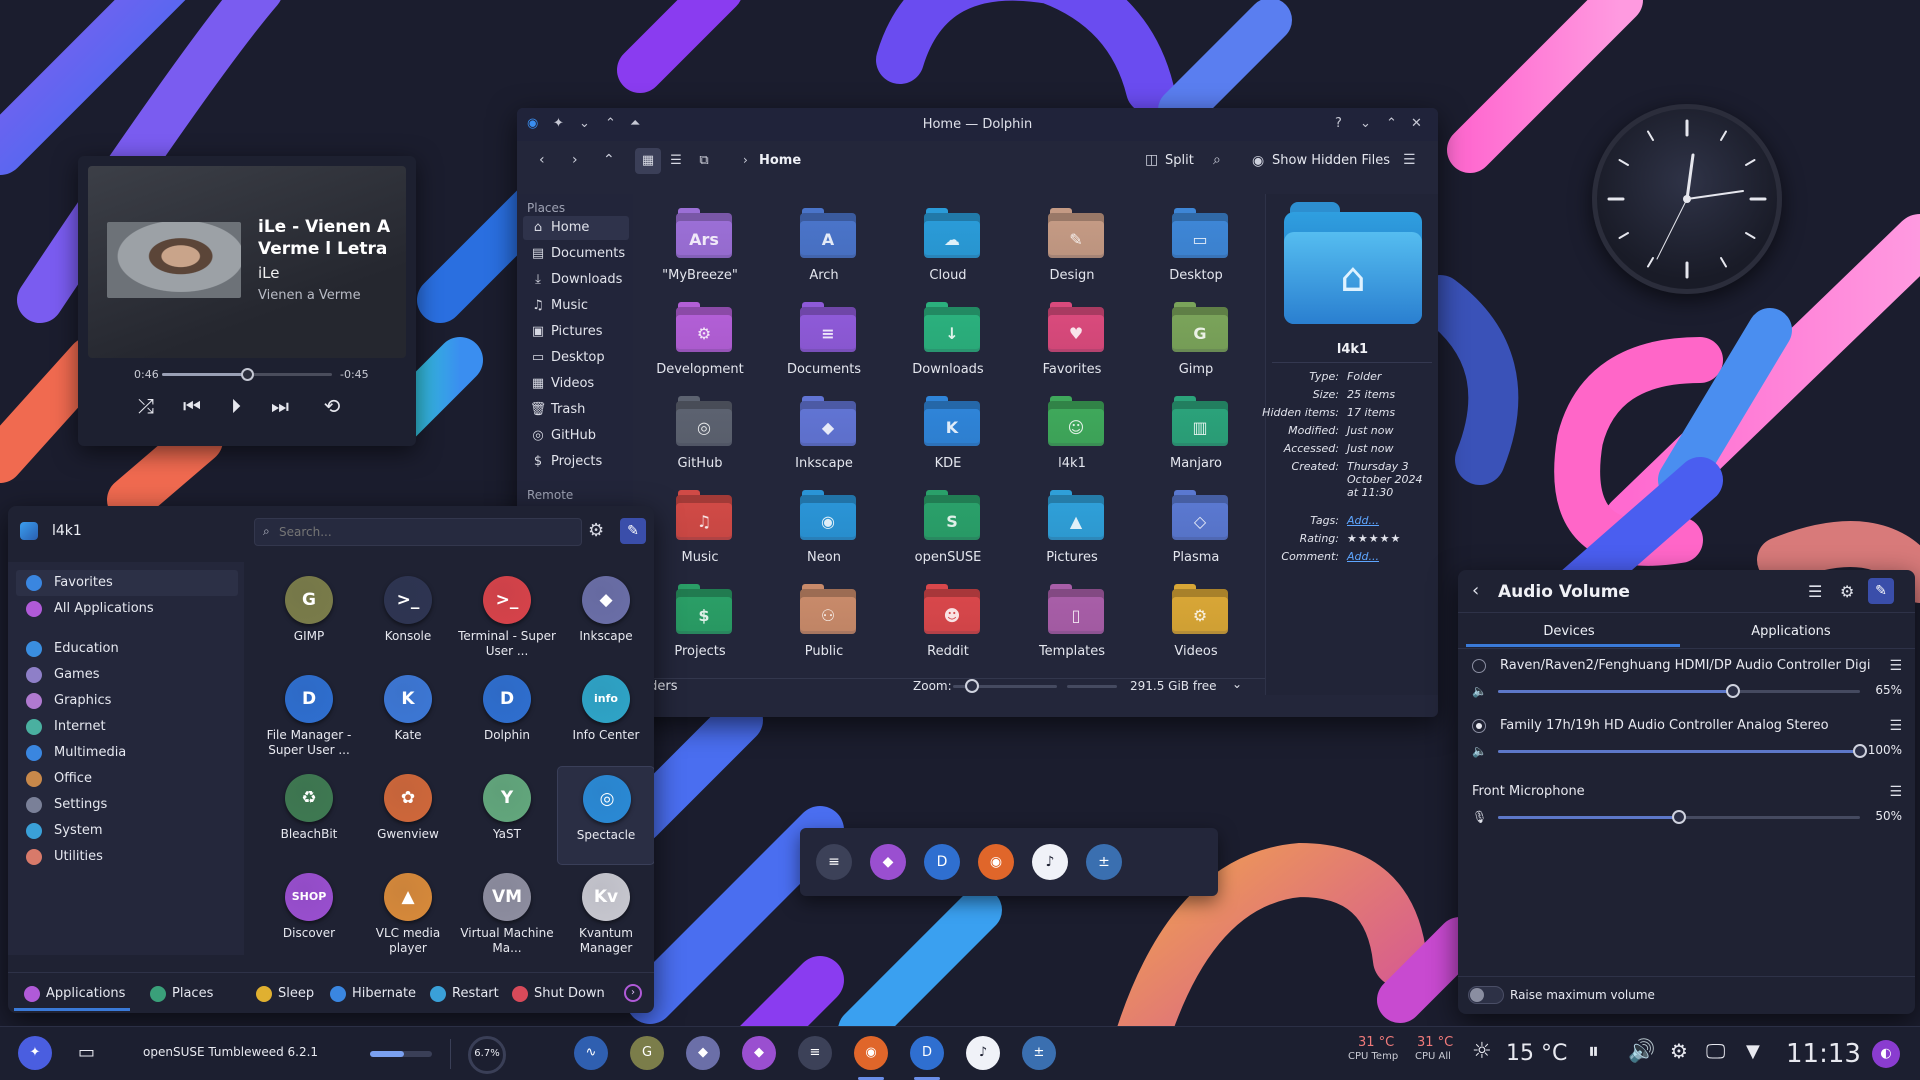 Image resolution: width=1920 pixels, height=1080 pixels. Describe the element at coordinates (576, 384) in the screenshot. I see `place-videos: ▦ Videos` at that location.